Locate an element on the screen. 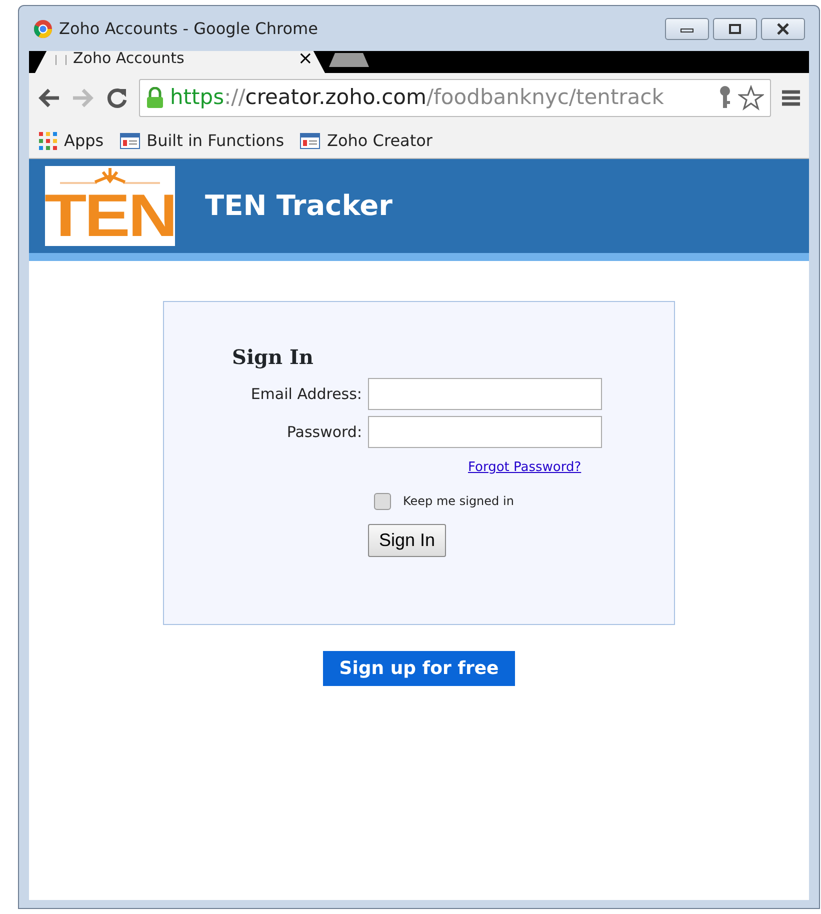 The height and width of the screenshot is (914, 821). menu-icon is located at coordinates (791, 98).